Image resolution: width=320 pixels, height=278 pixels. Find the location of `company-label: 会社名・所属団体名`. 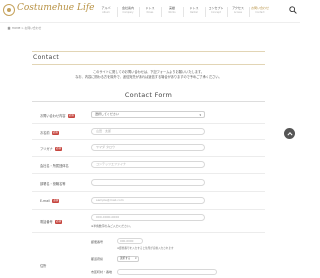

company-label: 会社名・所属団体名 is located at coordinates (54, 166).